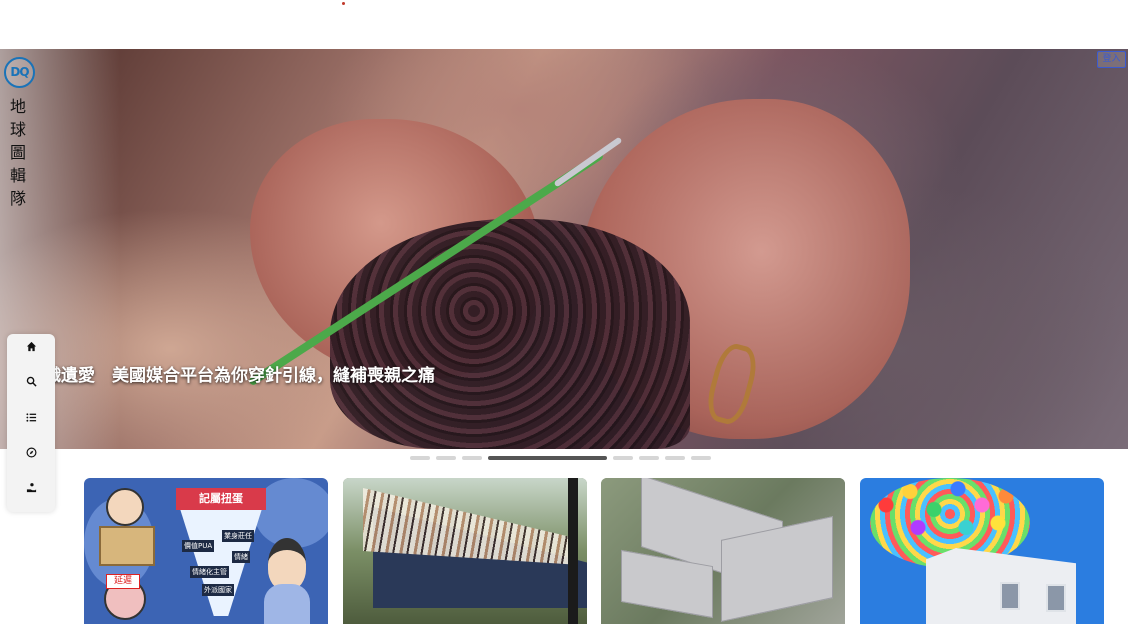 The image size is (1131, 624). I want to click on worried-woman-illustration, so click(287, 564).